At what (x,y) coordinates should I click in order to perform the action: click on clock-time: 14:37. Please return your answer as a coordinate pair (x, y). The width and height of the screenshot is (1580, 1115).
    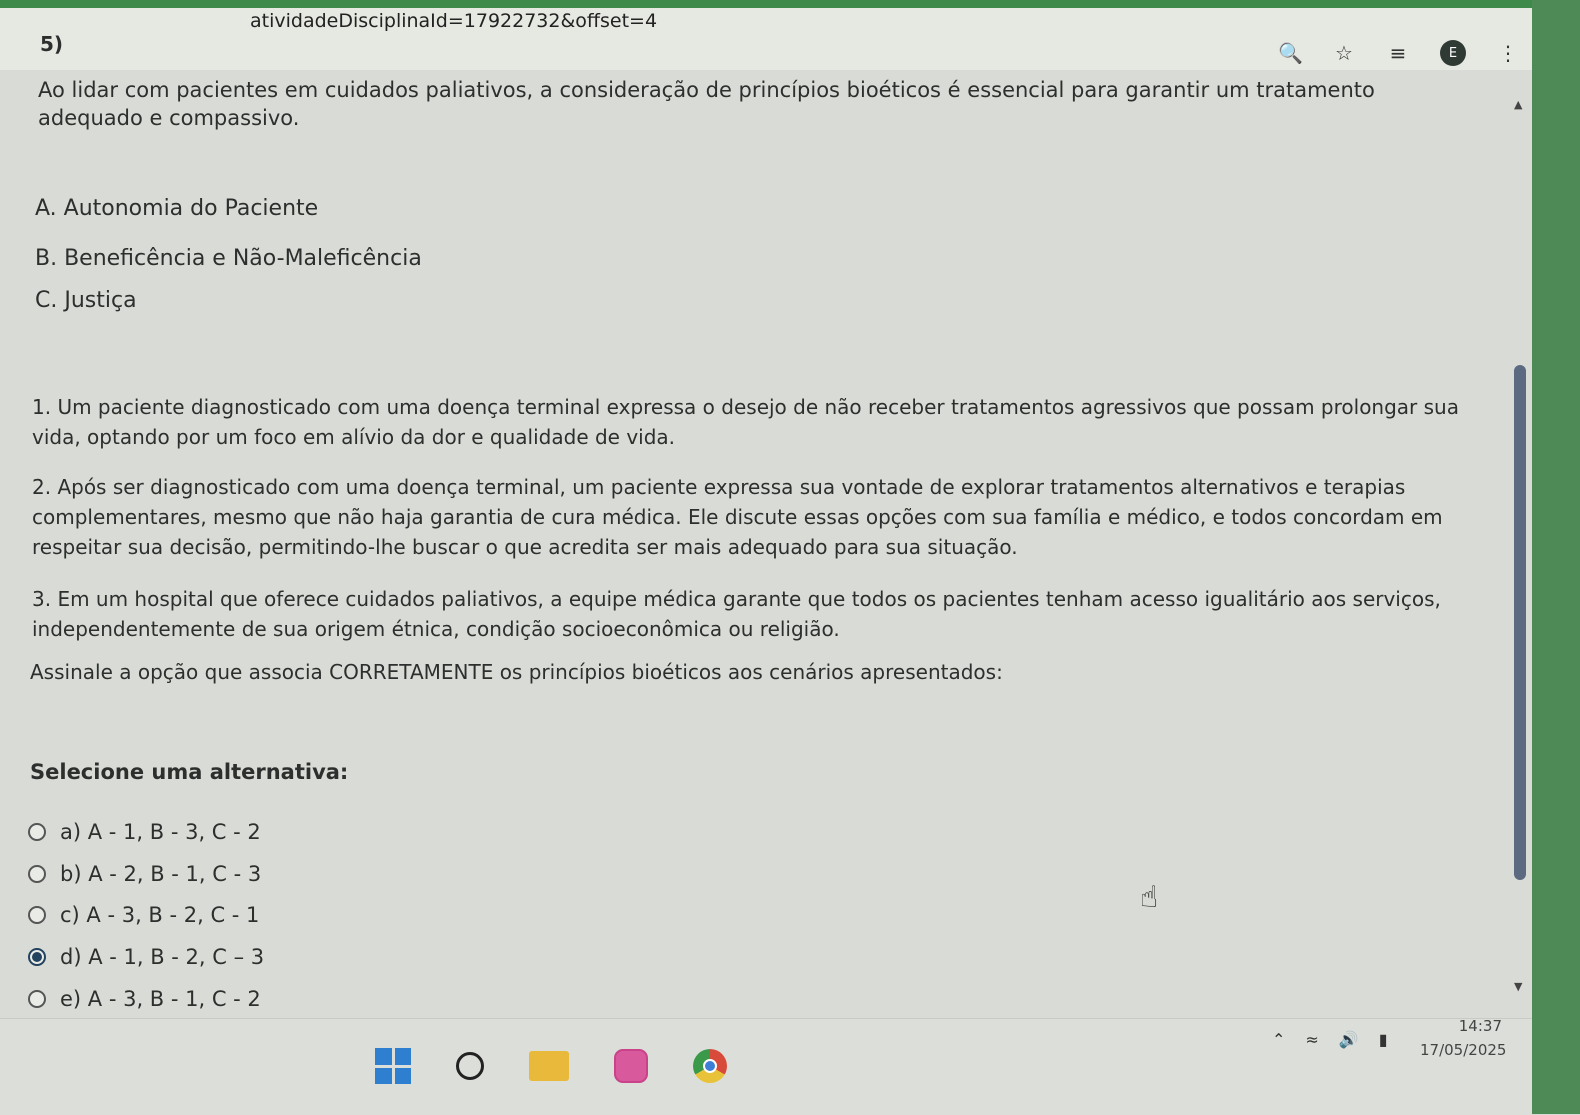
    Looking at the image, I should click on (1480, 1026).